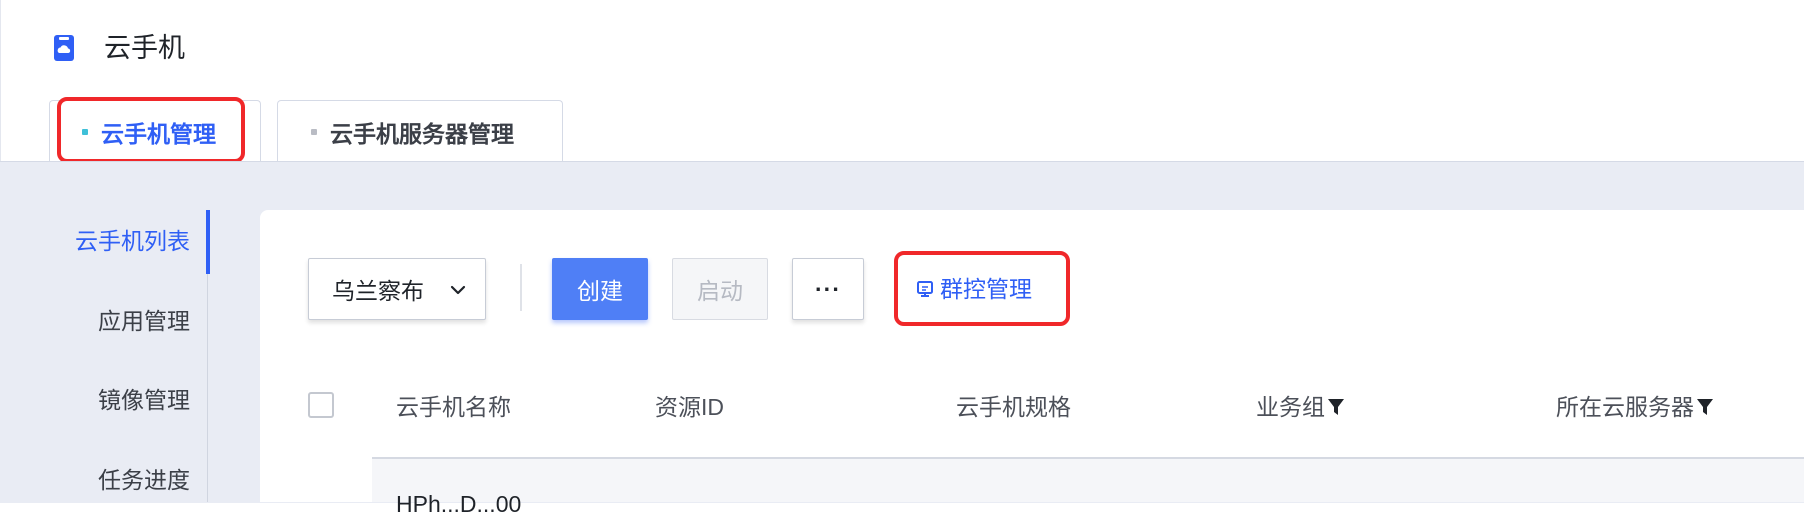  What do you see at coordinates (144, 400) in the screenshot?
I see `sidebar-item-image-management: 镜像管理` at bounding box center [144, 400].